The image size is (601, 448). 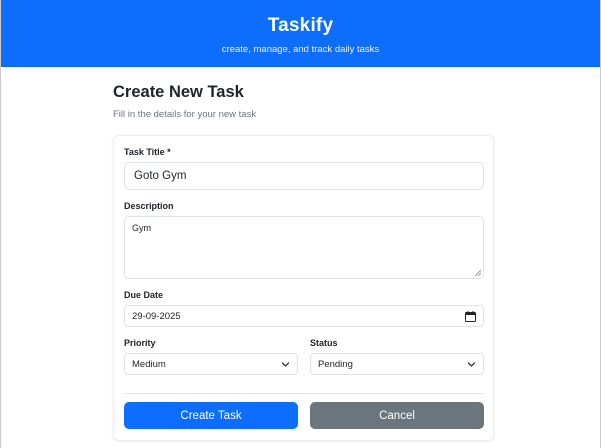 I want to click on app-tagline: create, manage, and track daily tasks, so click(x=300, y=49).